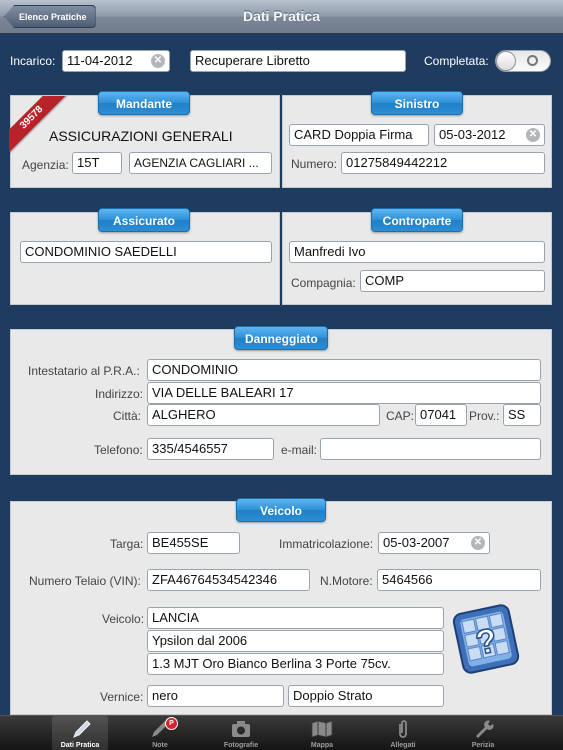 This screenshot has height=750, width=563. What do you see at coordinates (295, 641) in the screenshot?
I see `modello-field: Ypsilon dal 2006` at bounding box center [295, 641].